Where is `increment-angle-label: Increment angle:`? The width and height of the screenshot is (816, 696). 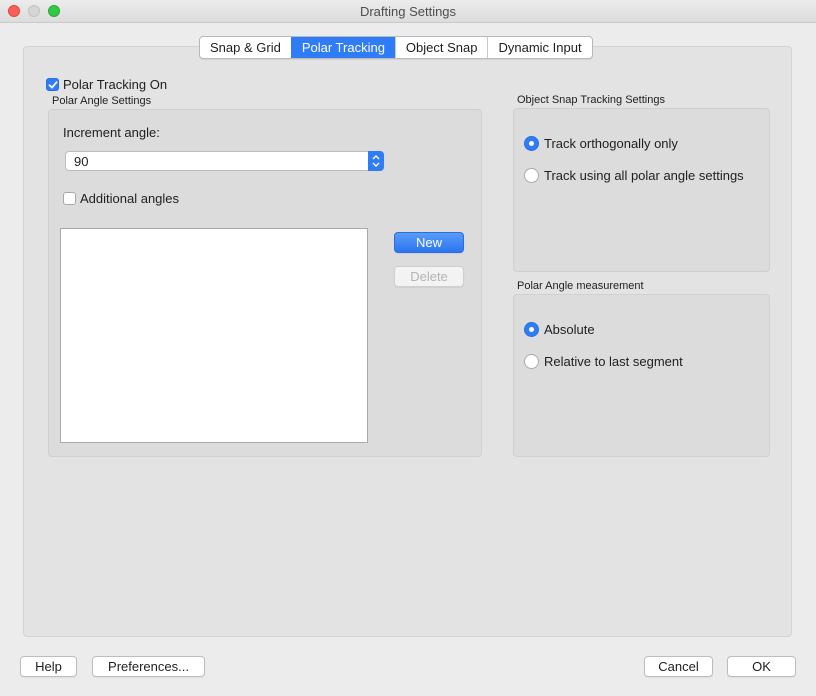
increment-angle-label: Increment angle: is located at coordinates (111, 132).